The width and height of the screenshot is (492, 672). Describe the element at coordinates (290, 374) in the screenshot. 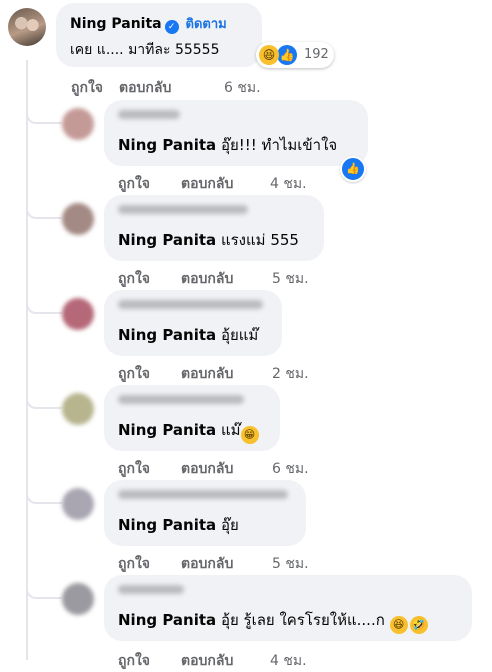

I see `reply-timestamp: 2 ชม.` at that location.